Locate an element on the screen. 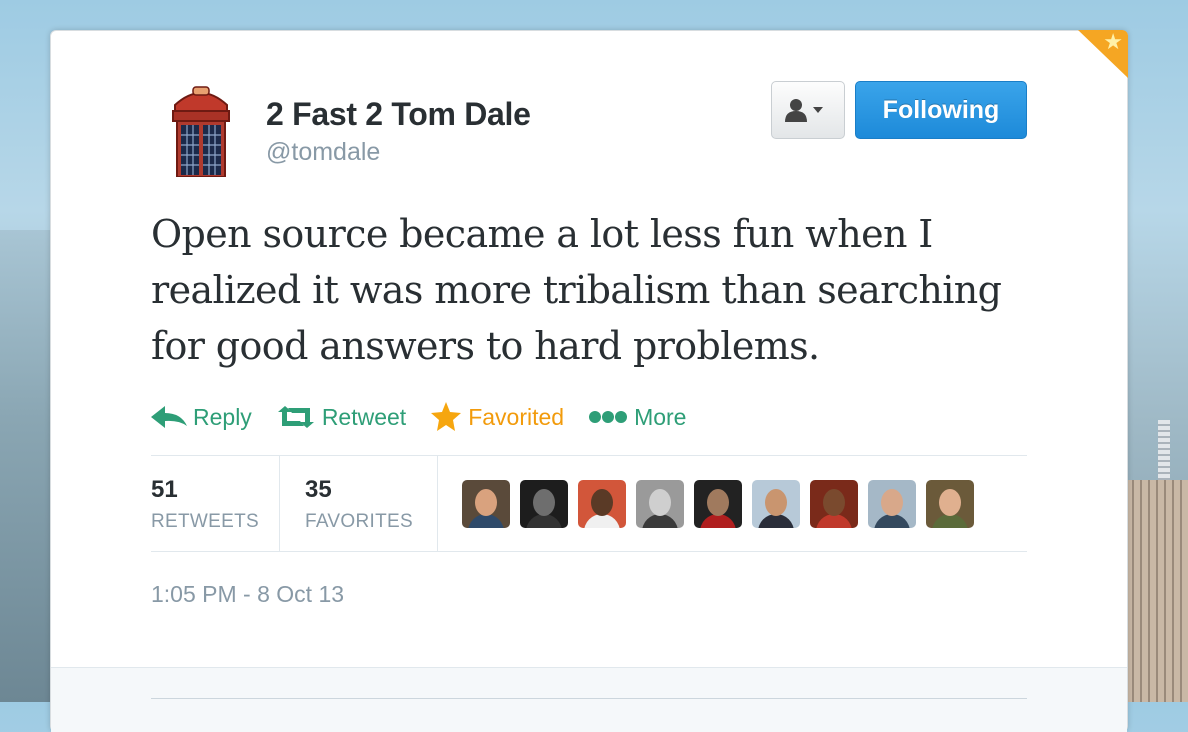 Image resolution: width=1188 pixels, height=732 pixels. favoriter-avatars is located at coordinates (723, 504).